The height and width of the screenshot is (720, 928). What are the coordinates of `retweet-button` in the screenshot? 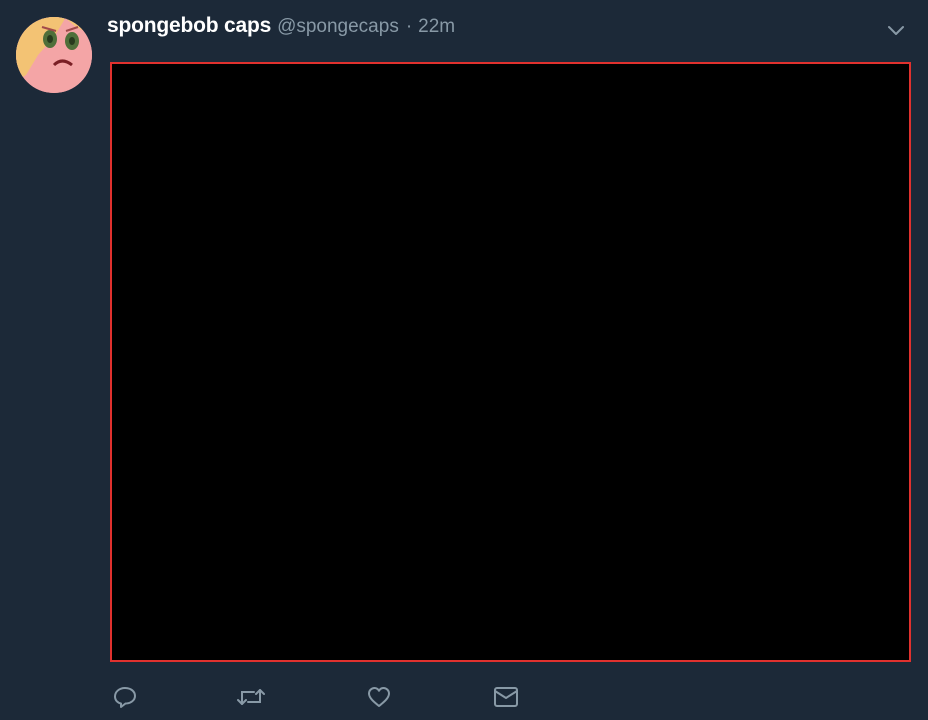 It's located at (251, 697).